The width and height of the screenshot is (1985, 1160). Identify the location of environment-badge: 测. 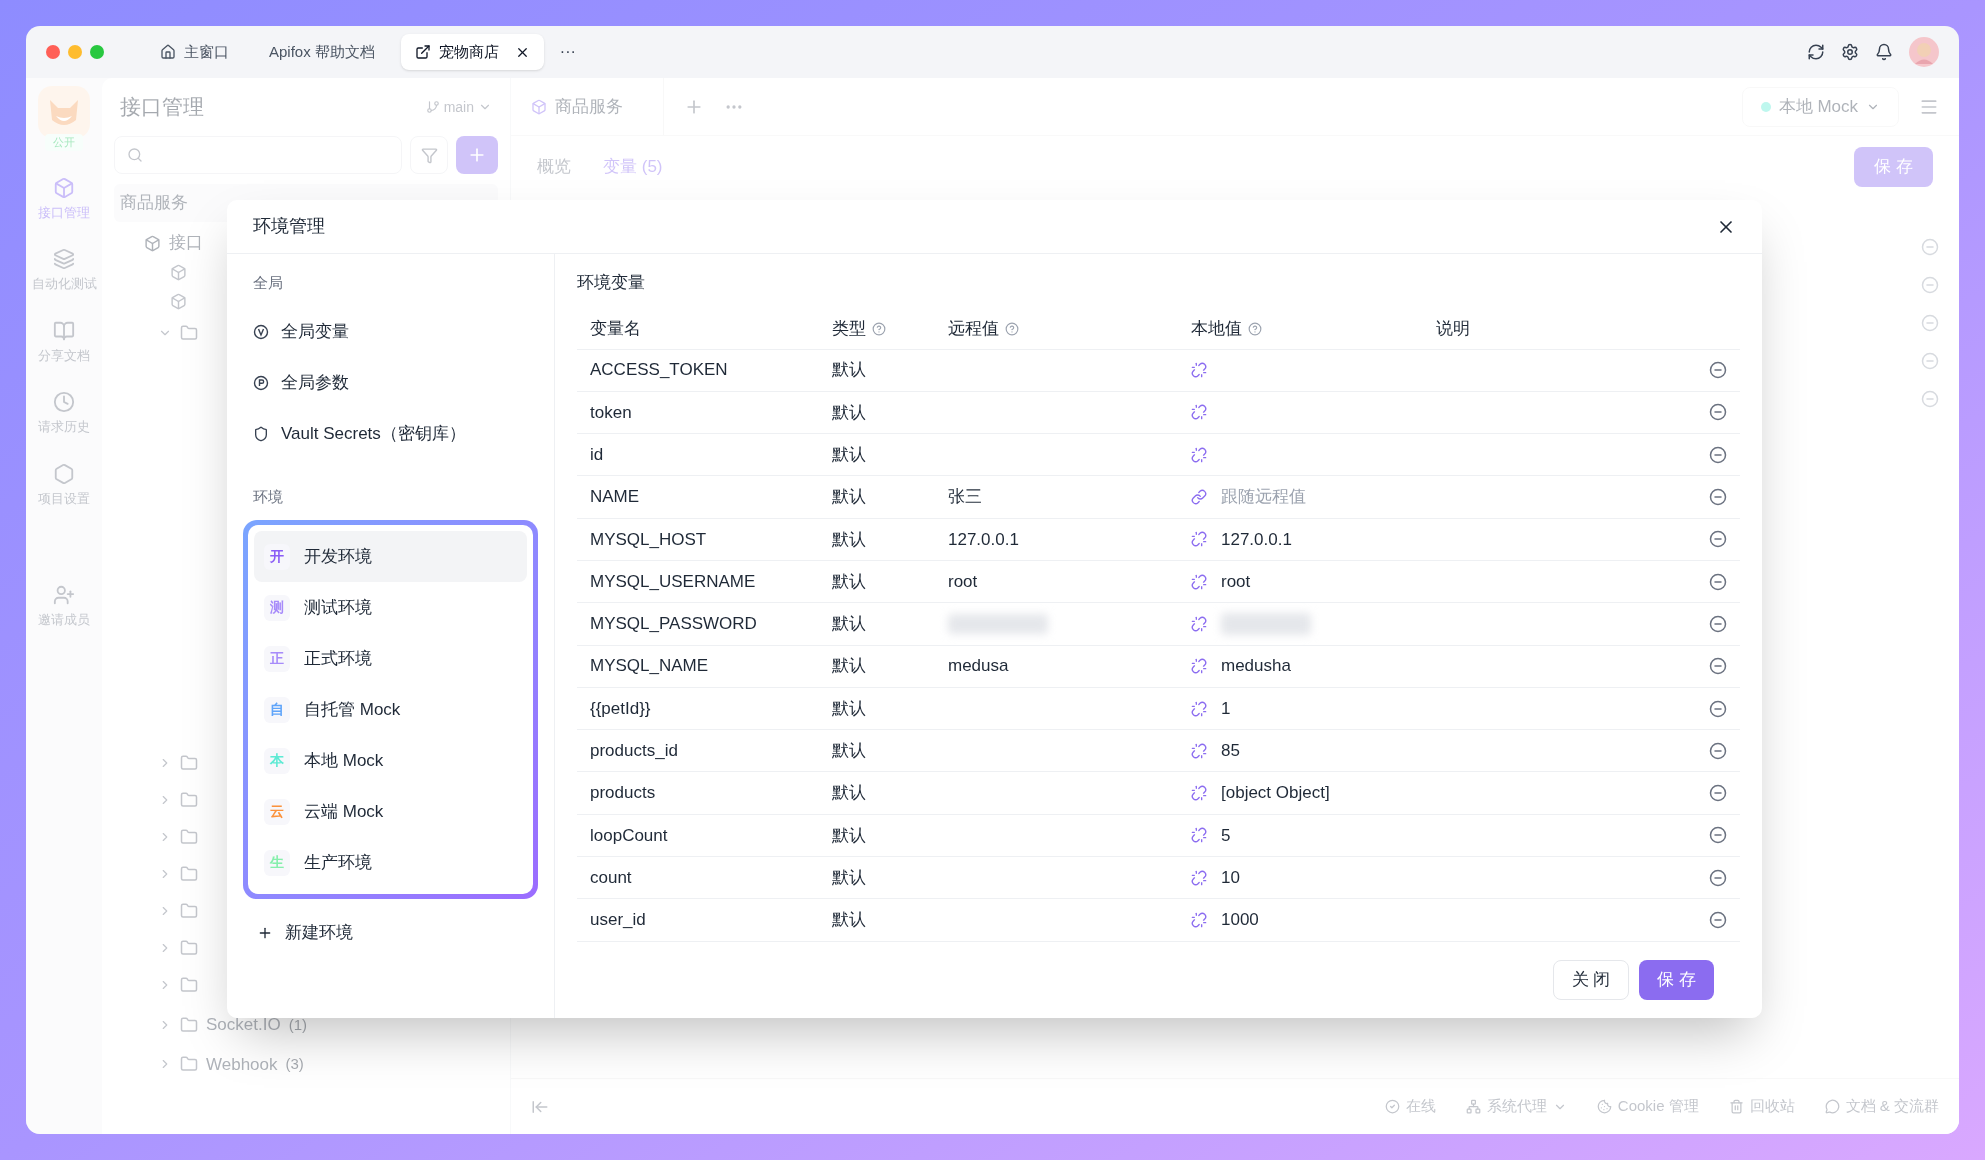
(277, 607).